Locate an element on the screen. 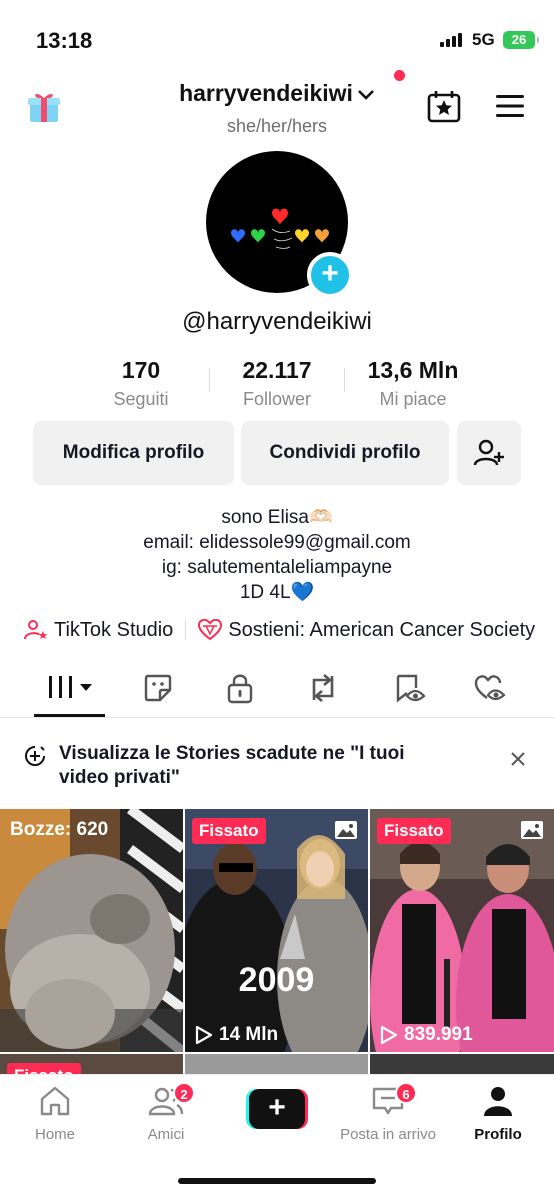 The height and width of the screenshot is (1200, 554). bookmark-eye-icon is located at coordinates (411, 688).